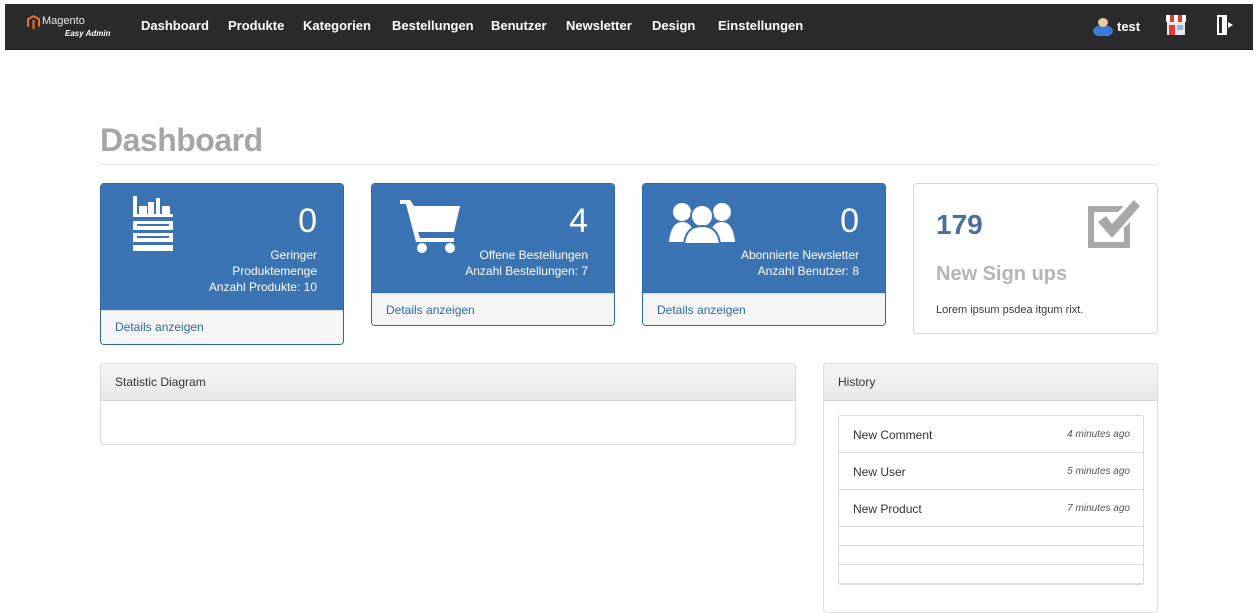  I want to click on warehouse-icon, so click(153, 223).